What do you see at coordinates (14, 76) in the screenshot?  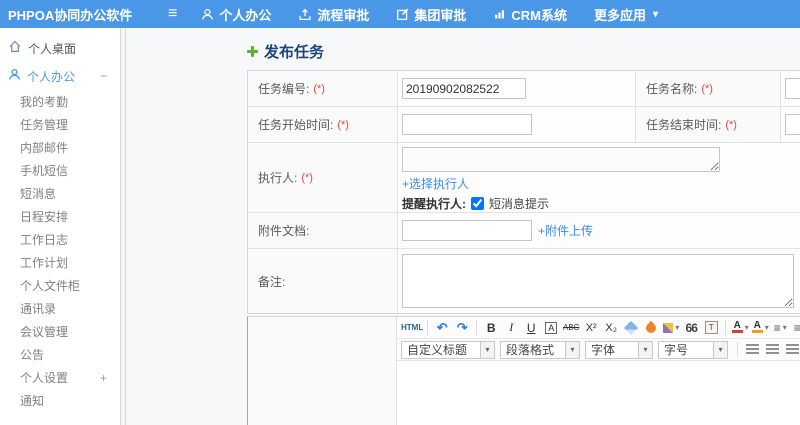 I see `user-icon` at bounding box center [14, 76].